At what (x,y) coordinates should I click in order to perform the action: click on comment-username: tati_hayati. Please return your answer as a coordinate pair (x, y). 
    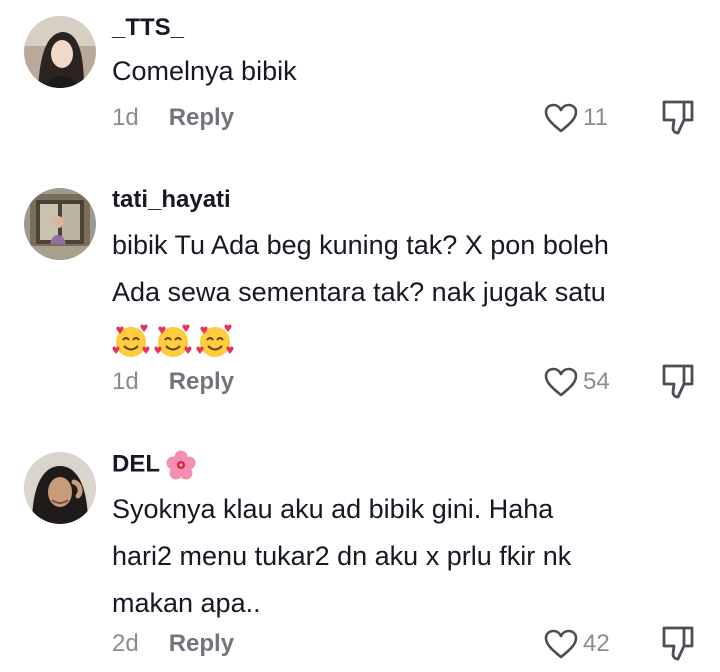
    Looking at the image, I should click on (171, 200).